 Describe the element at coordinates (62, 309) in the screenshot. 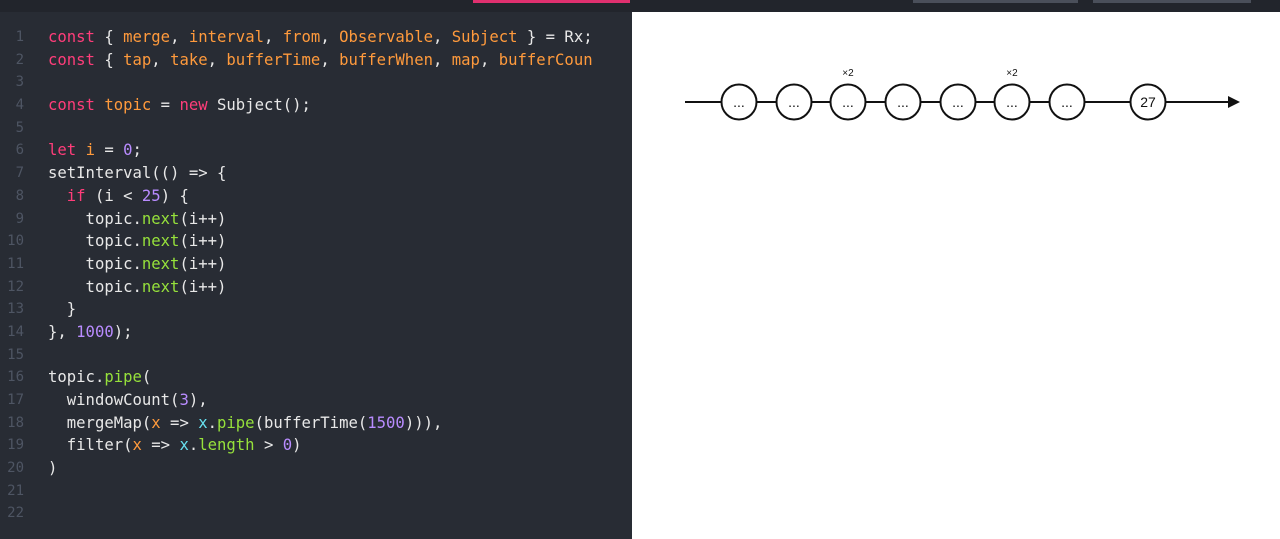

I see `code-text: }` at that location.